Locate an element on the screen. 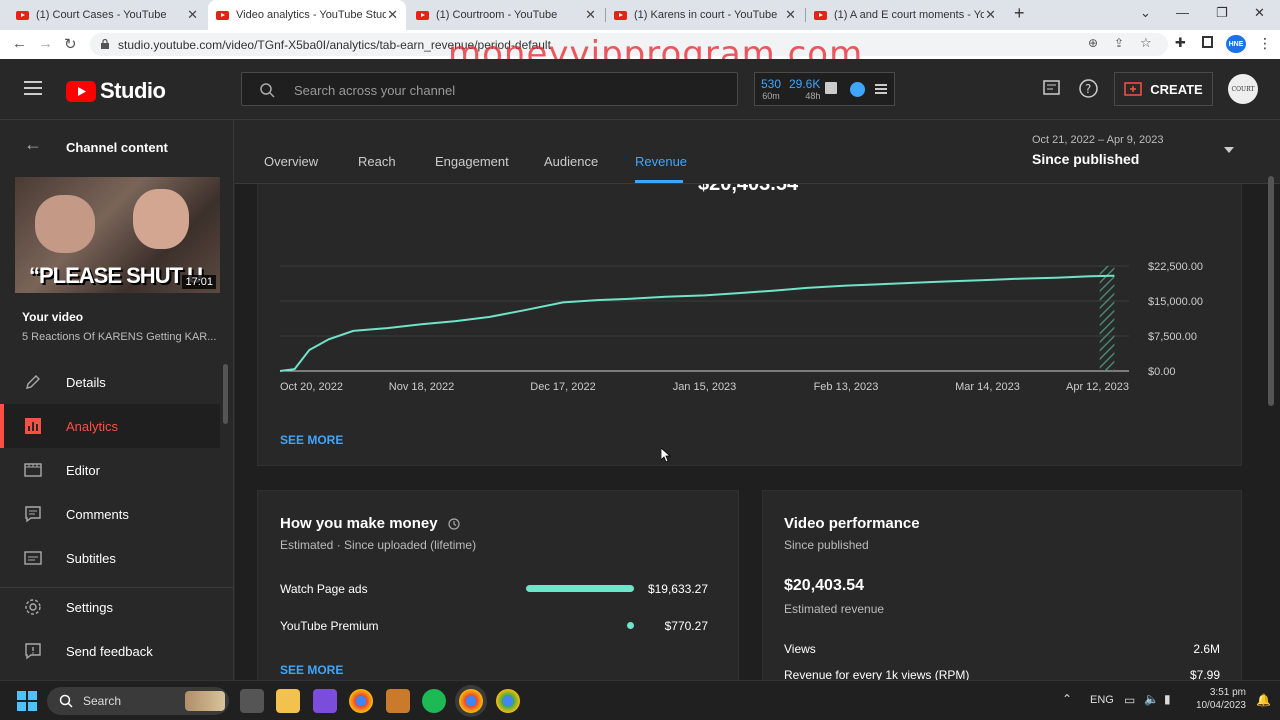  performance-row-value: $7.99 is located at coordinates (1204, 674).